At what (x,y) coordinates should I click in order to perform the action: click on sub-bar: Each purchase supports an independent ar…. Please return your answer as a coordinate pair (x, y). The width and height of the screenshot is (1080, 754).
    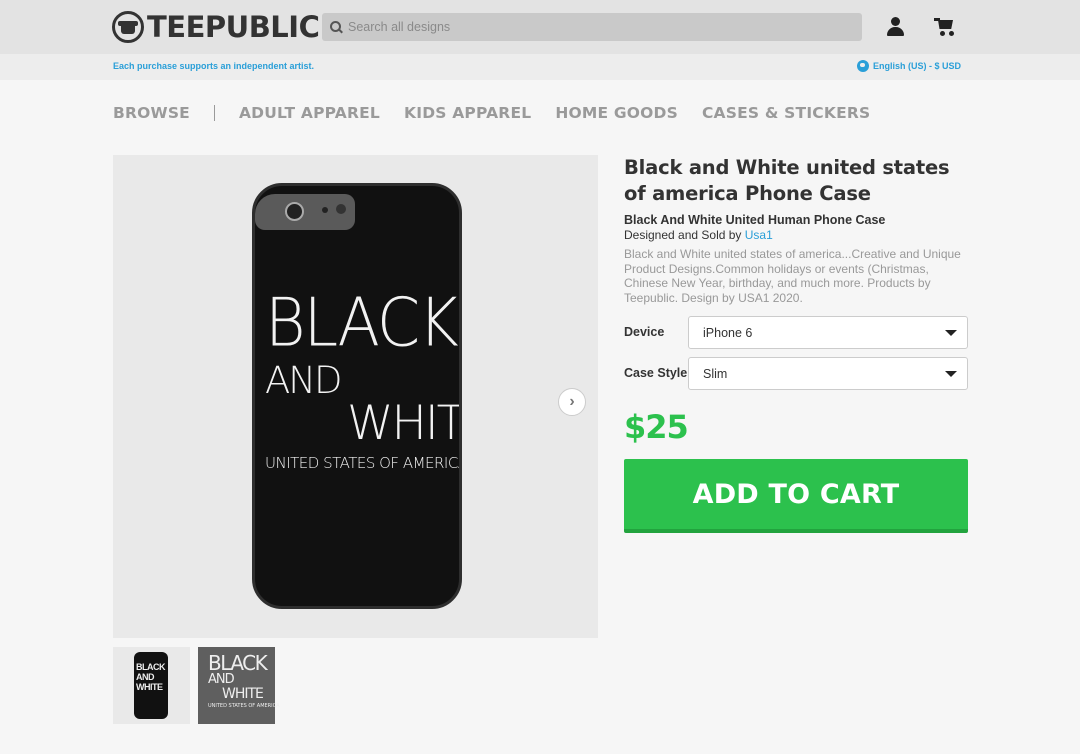
    Looking at the image, I should click on (540, 67).